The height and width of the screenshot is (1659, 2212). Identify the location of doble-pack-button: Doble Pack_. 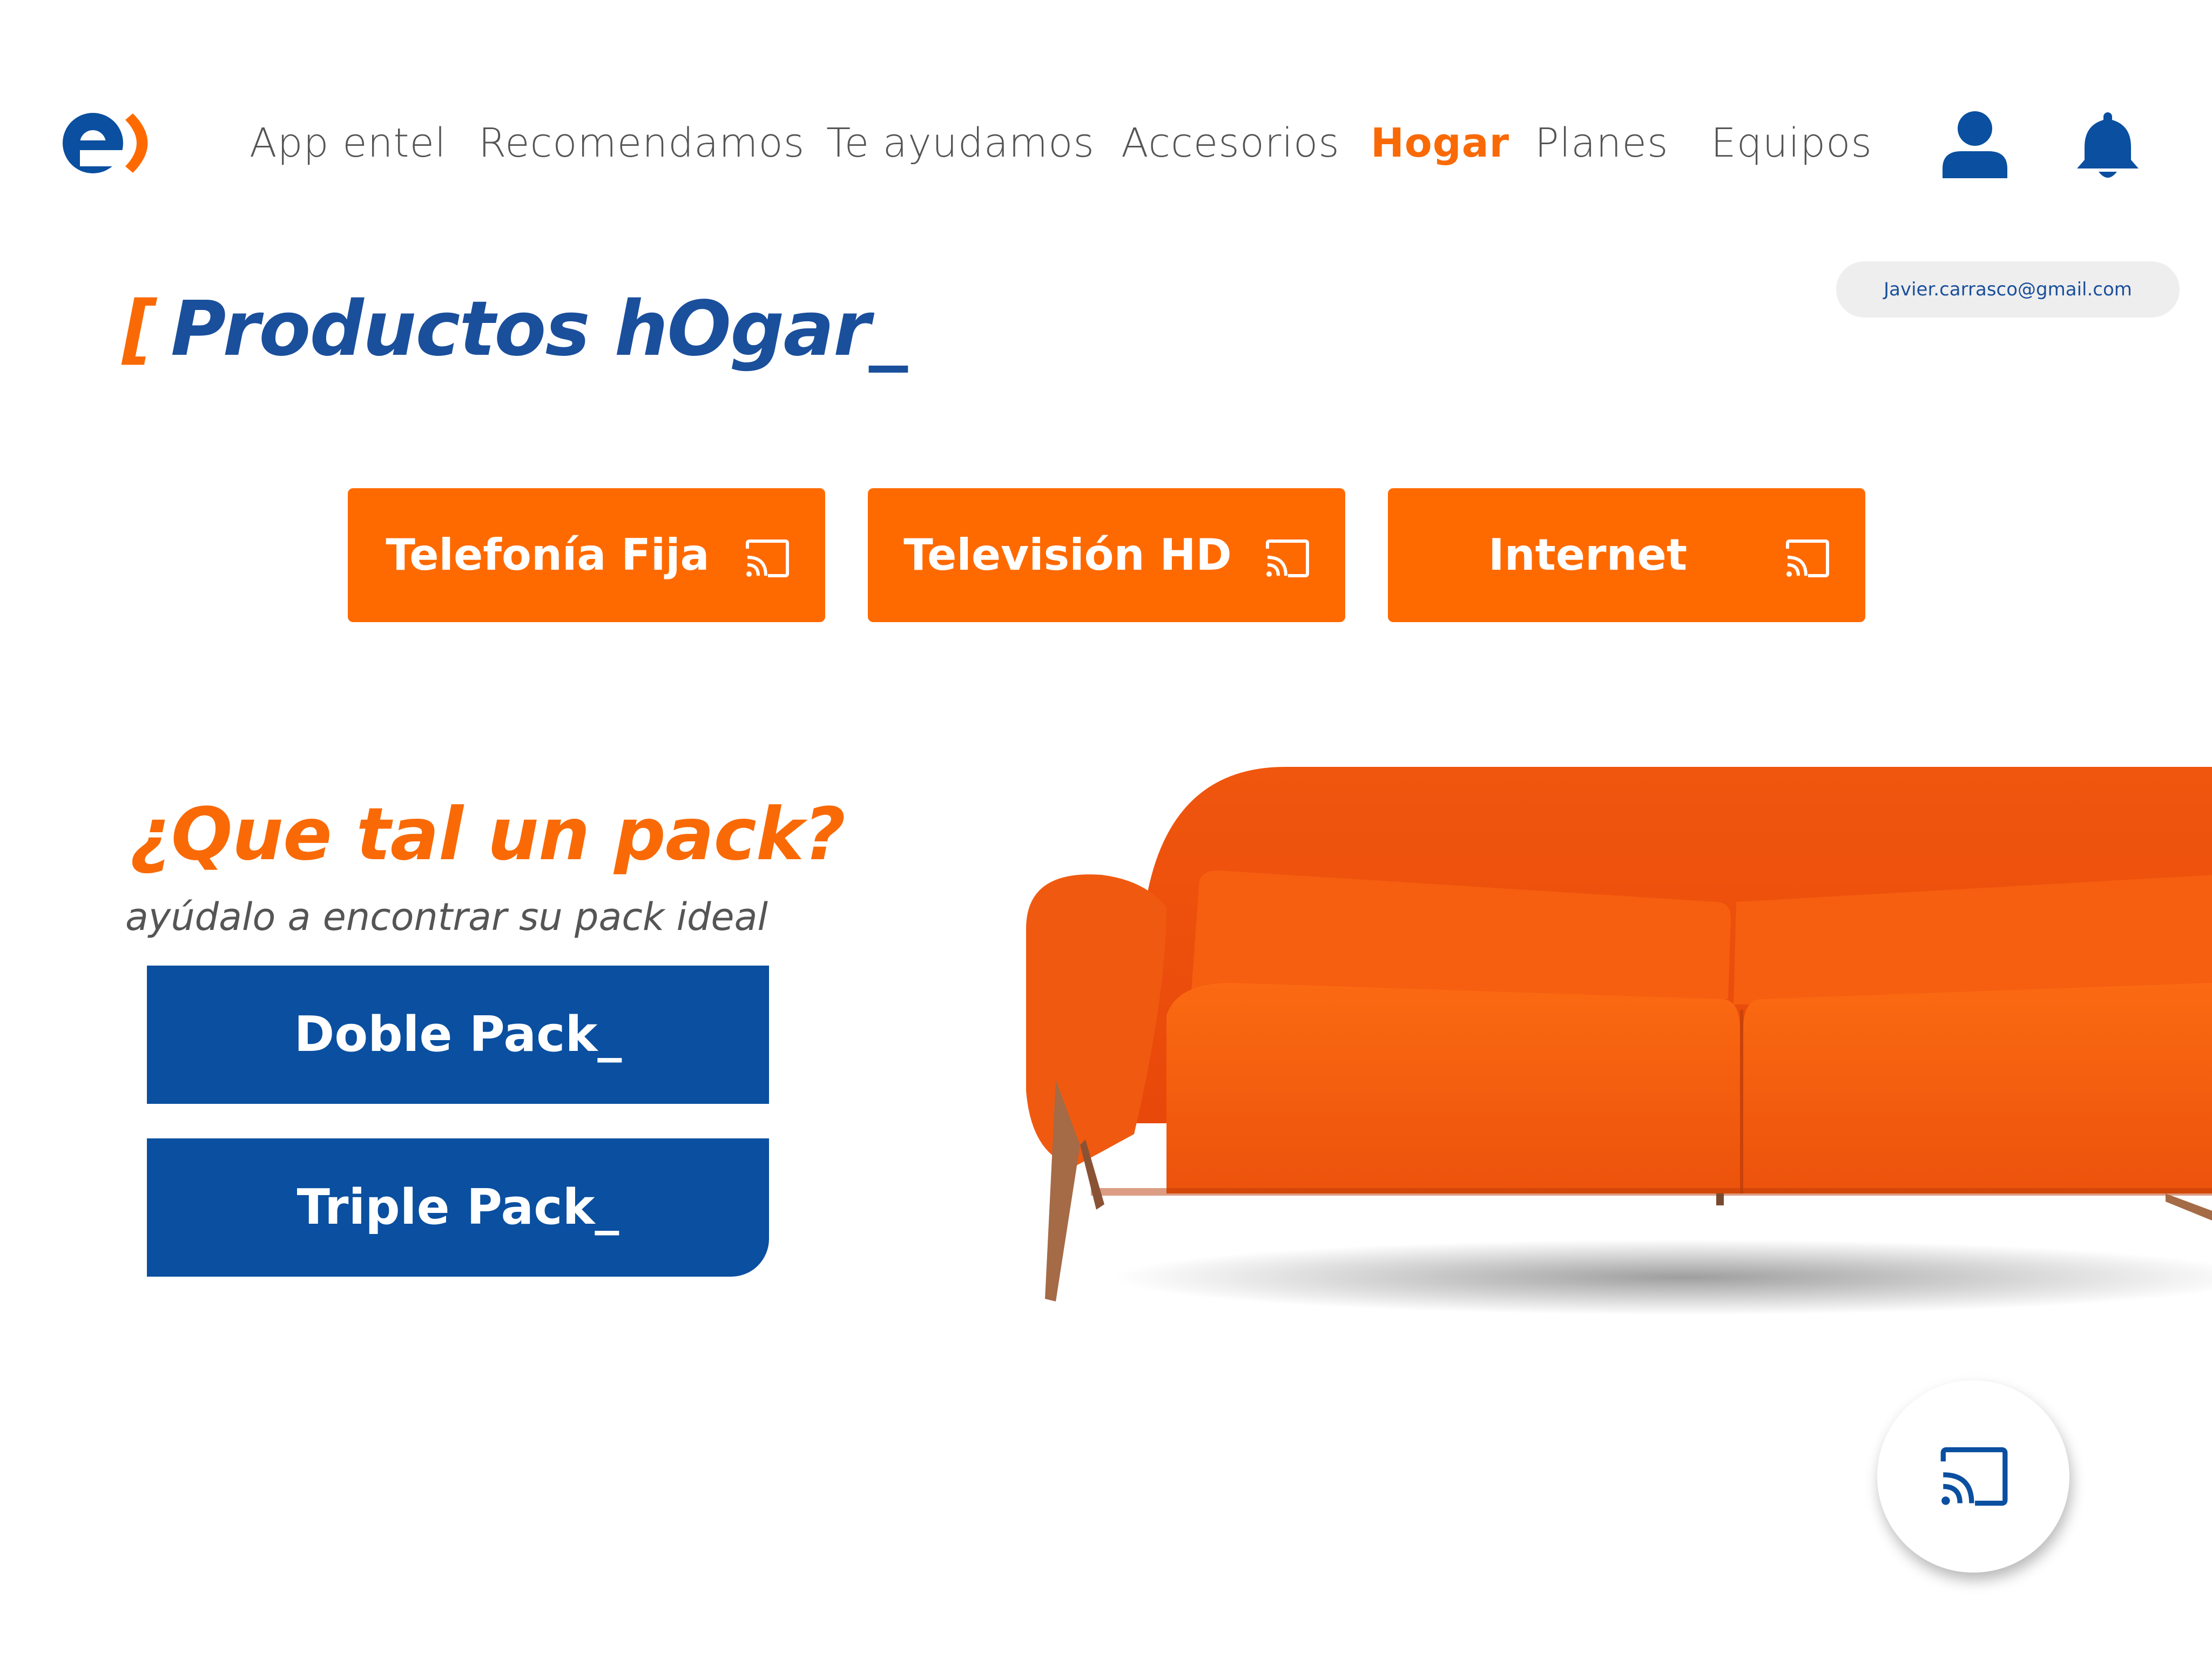
(458, 1035).